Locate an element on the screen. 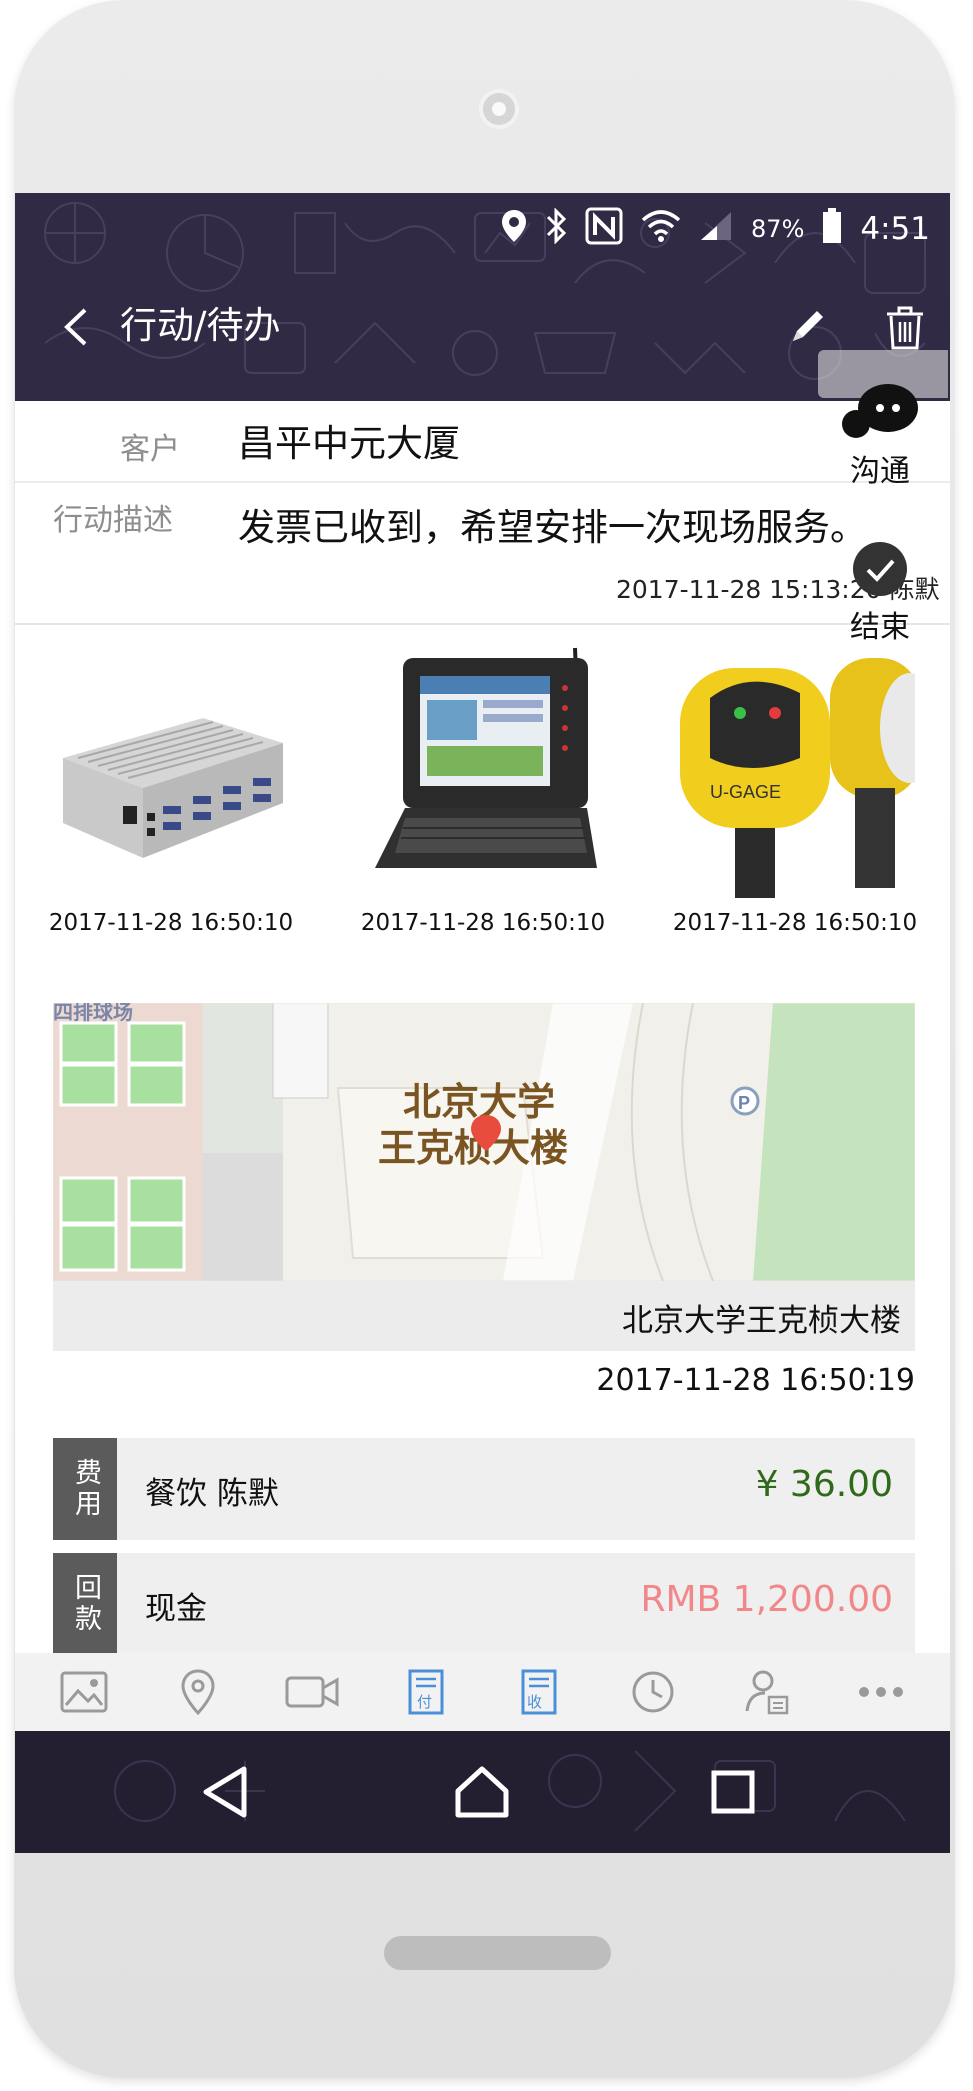  location-icon is located at coordinates (514, 229).